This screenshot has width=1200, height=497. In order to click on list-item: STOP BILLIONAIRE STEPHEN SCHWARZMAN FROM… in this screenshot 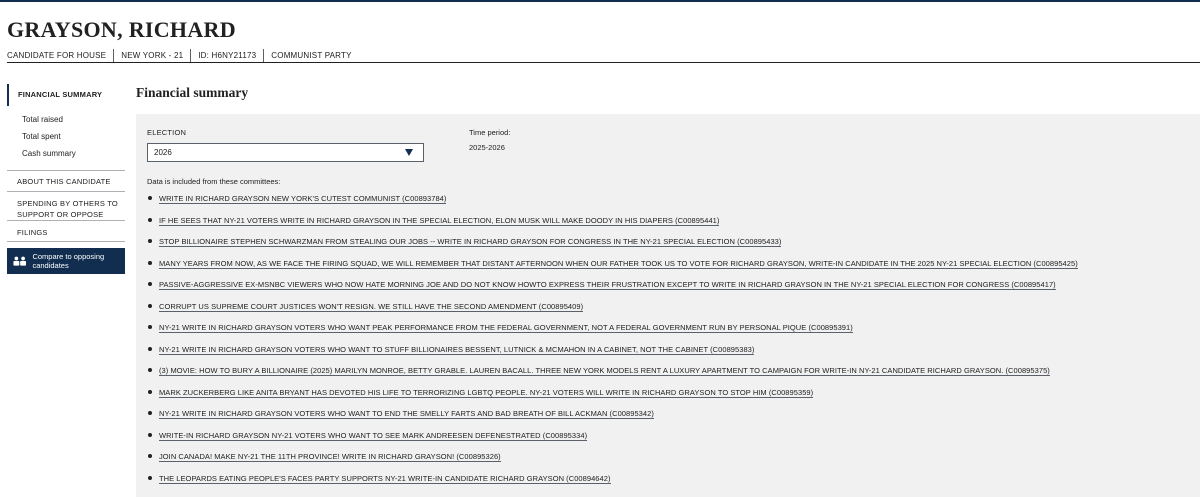, I will do `click(612, 248)`.